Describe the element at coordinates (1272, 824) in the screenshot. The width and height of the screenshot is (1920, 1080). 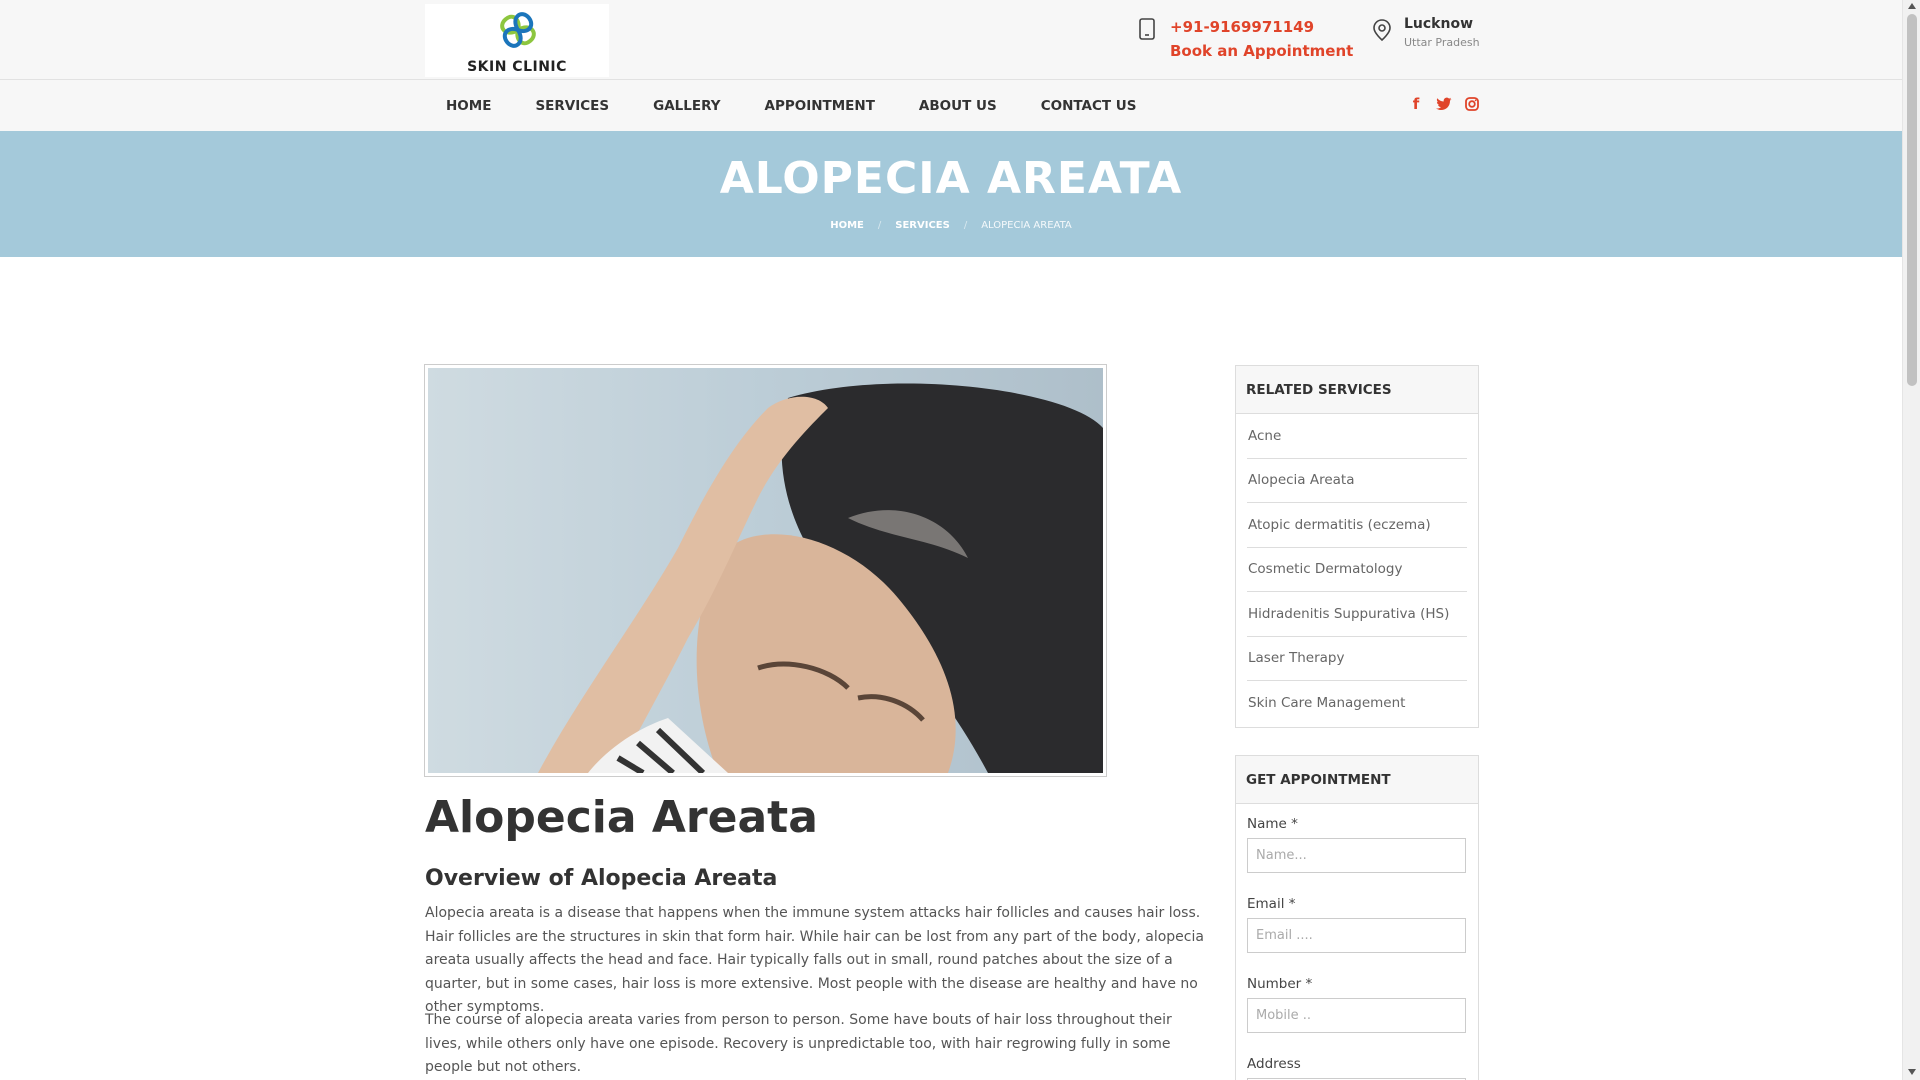
I see `name-label: Name *` at that location.